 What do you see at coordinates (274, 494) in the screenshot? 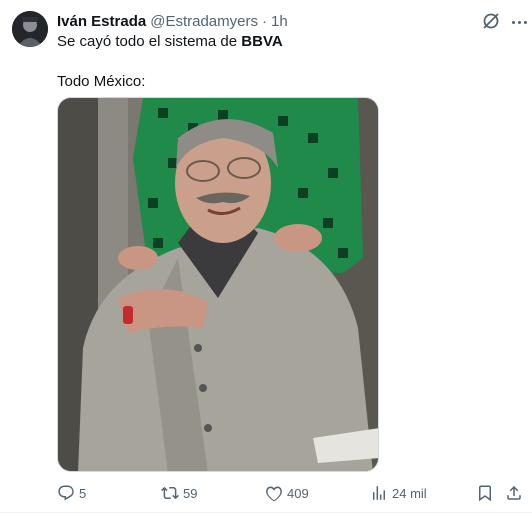
I see `heart-icon` at bounding box center [274, 494].